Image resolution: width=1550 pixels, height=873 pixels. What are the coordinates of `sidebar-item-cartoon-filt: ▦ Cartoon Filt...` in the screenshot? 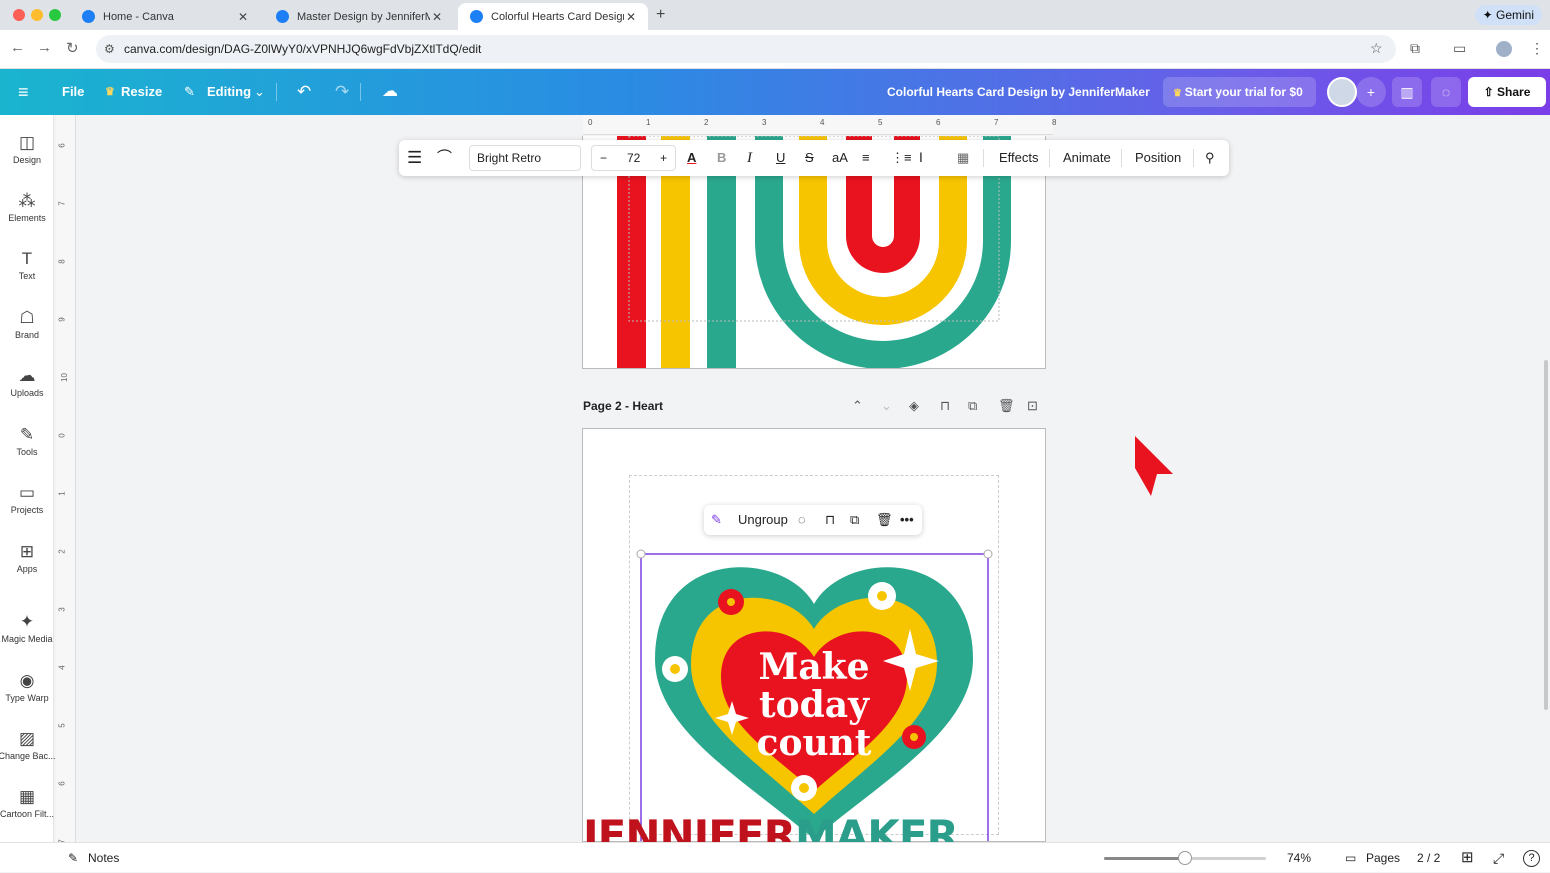 It's located at (27, 803).